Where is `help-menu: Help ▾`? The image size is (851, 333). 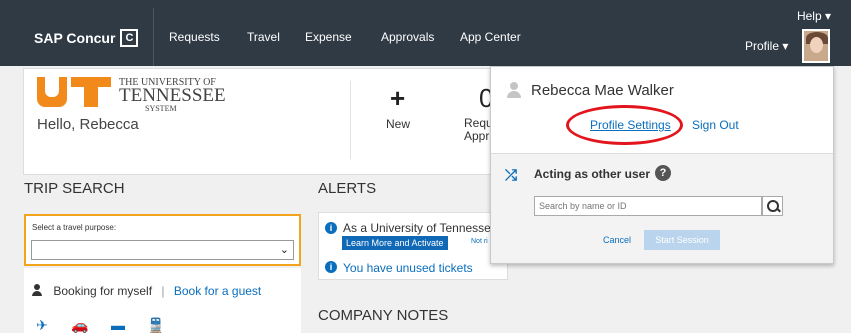 help-menu: Help ▾ is located at coordinates (814, 16).